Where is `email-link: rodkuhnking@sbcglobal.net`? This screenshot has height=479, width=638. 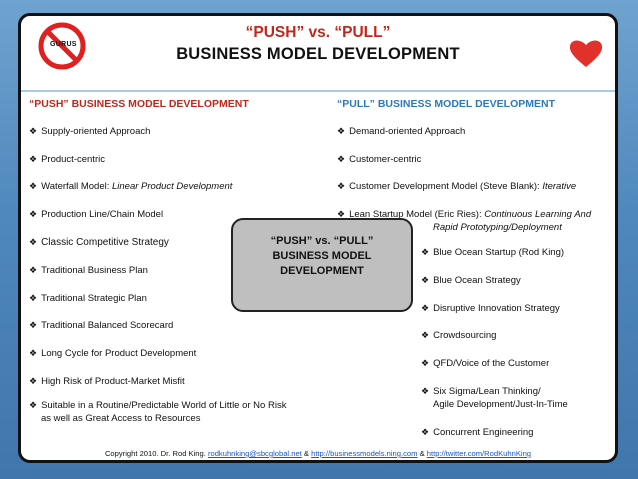
email-link: rodkuhnking@sbcglobal.net is located at coordinates (255, 453).